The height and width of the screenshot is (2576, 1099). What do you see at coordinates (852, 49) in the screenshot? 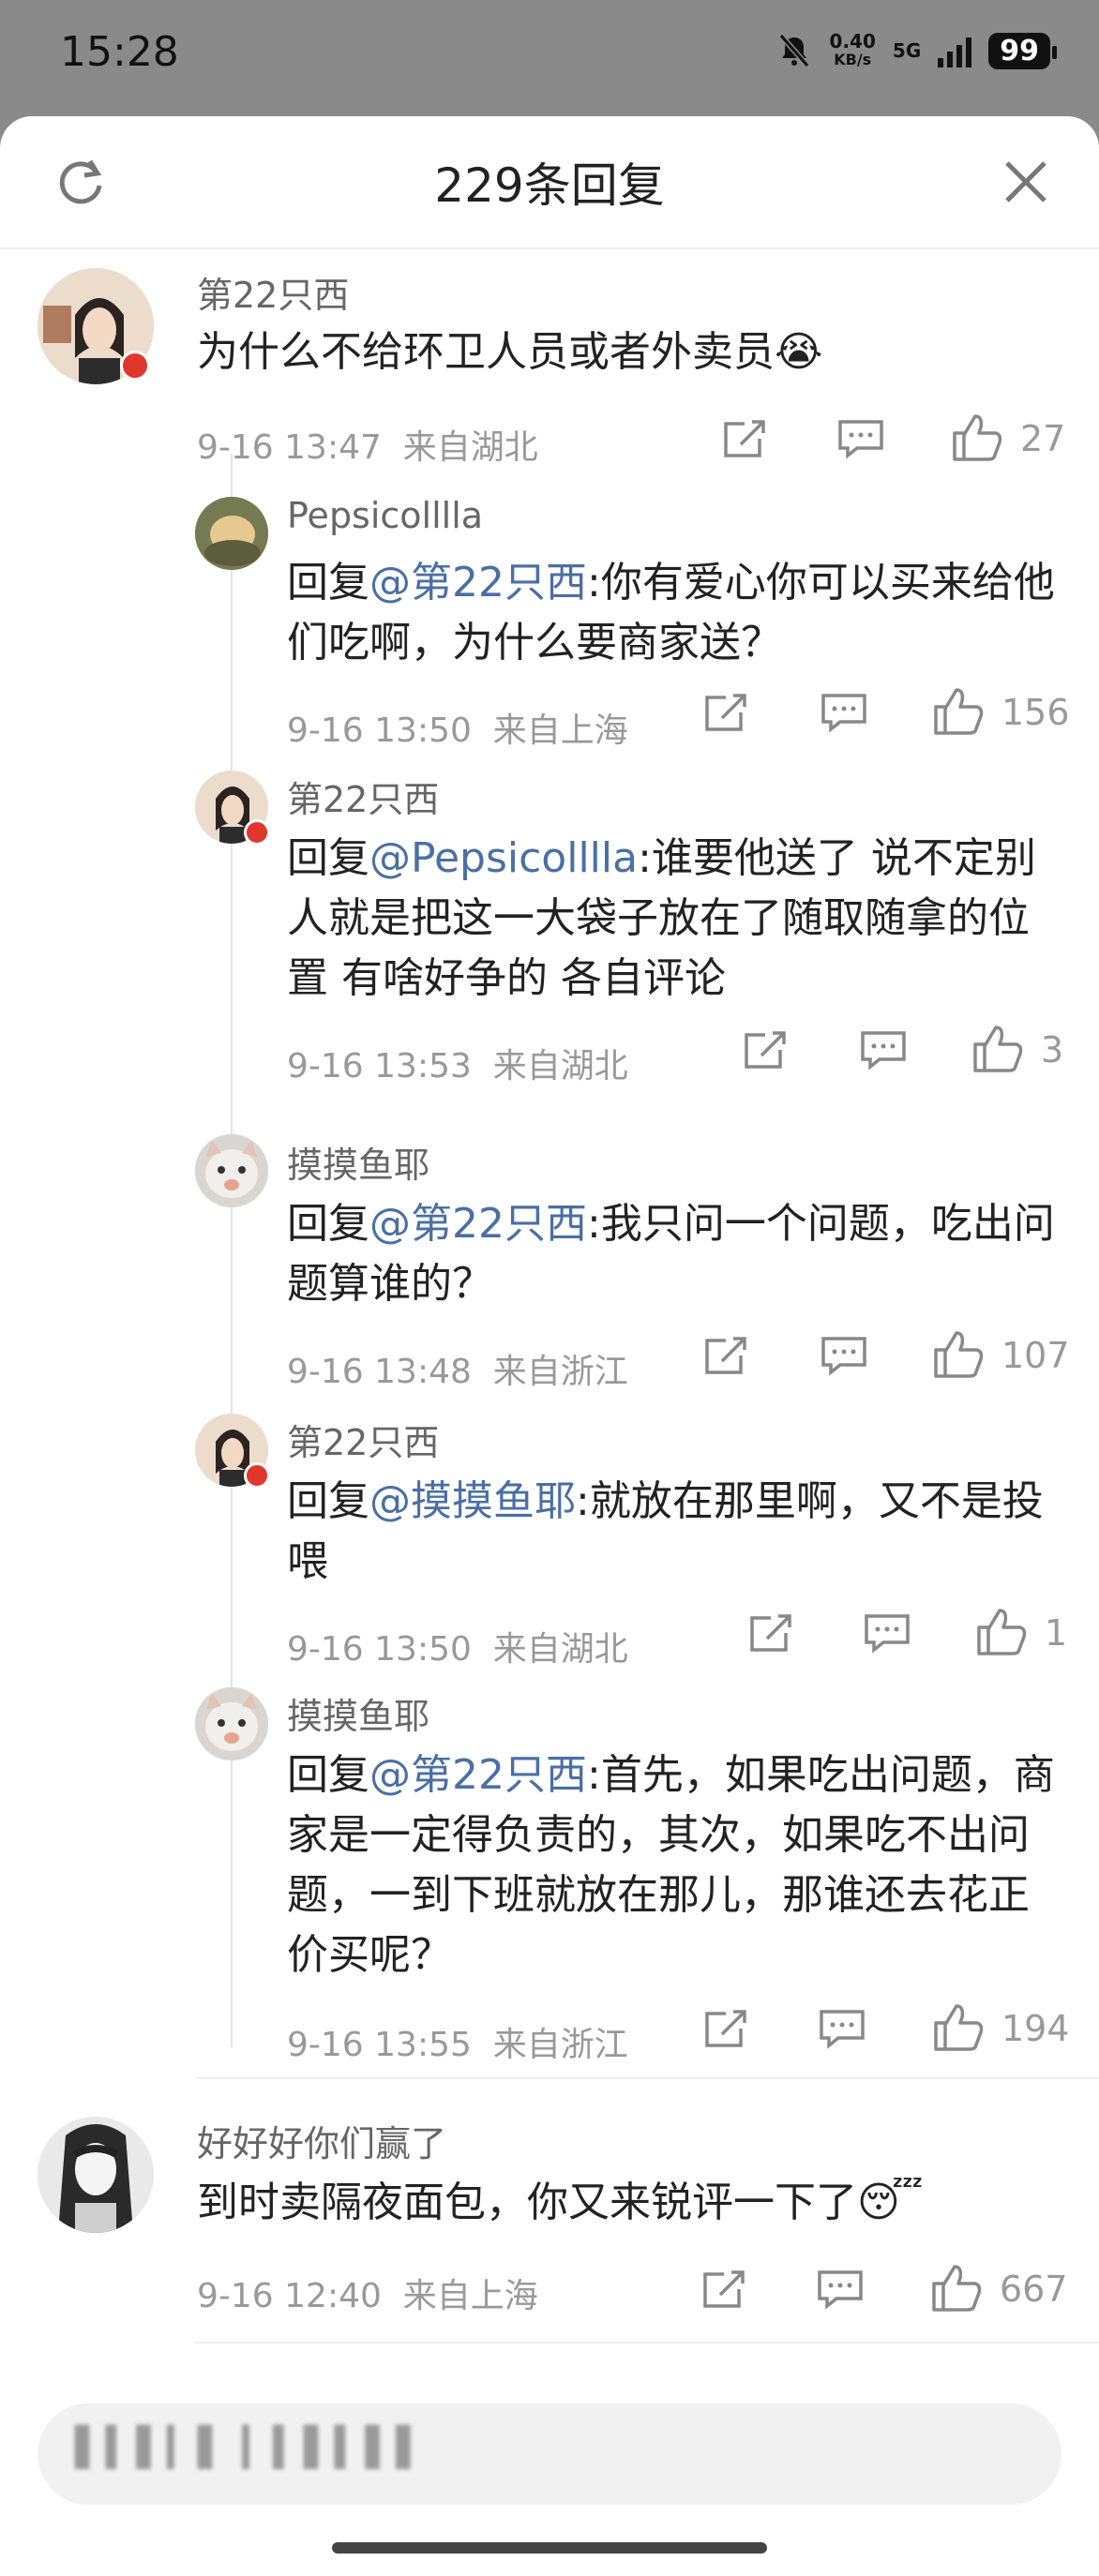
I see `network-speed: 0.40 KB/s` at bounding box center [852, 49].